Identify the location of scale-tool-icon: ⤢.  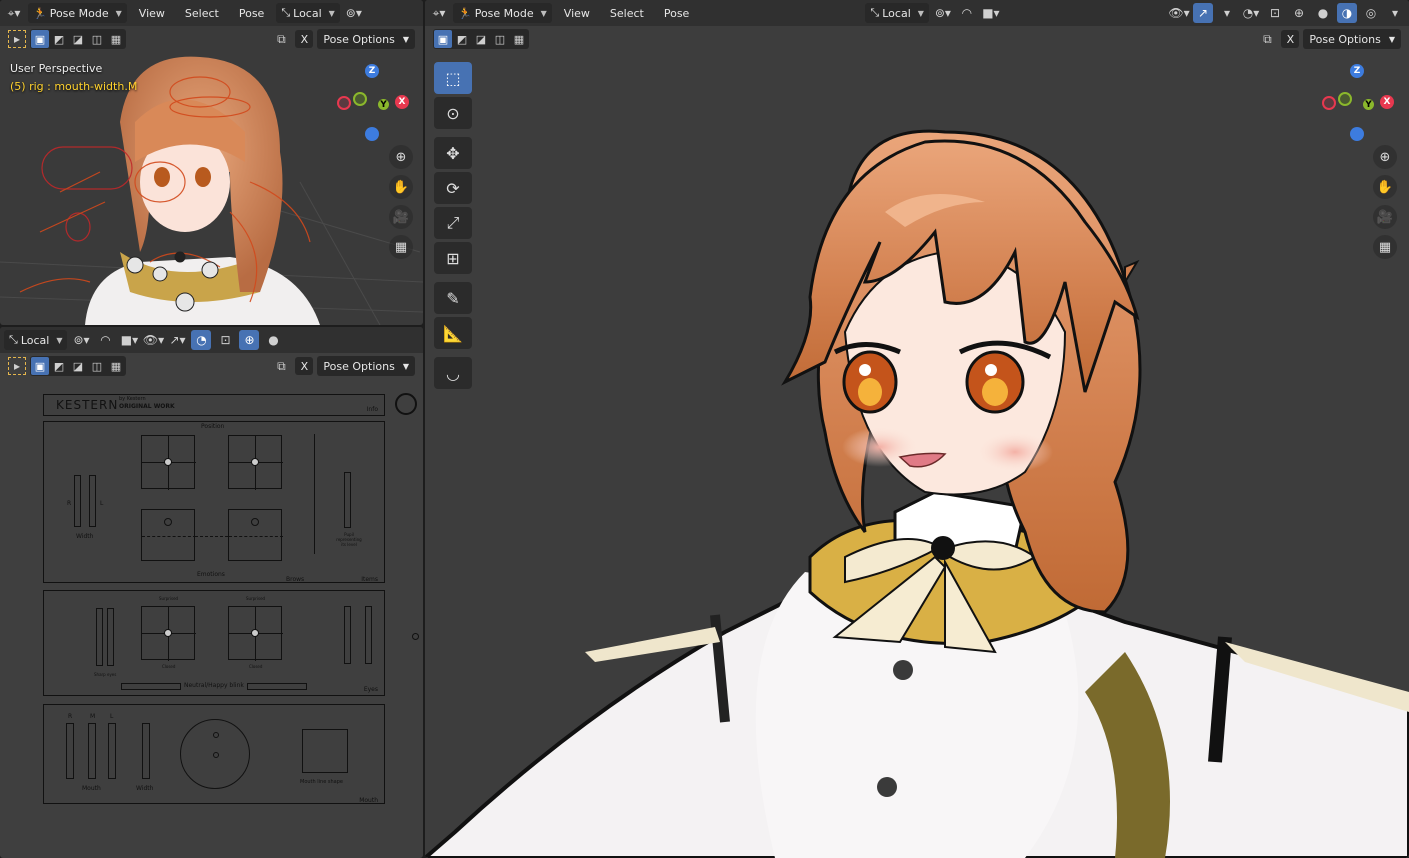
(453, 223).